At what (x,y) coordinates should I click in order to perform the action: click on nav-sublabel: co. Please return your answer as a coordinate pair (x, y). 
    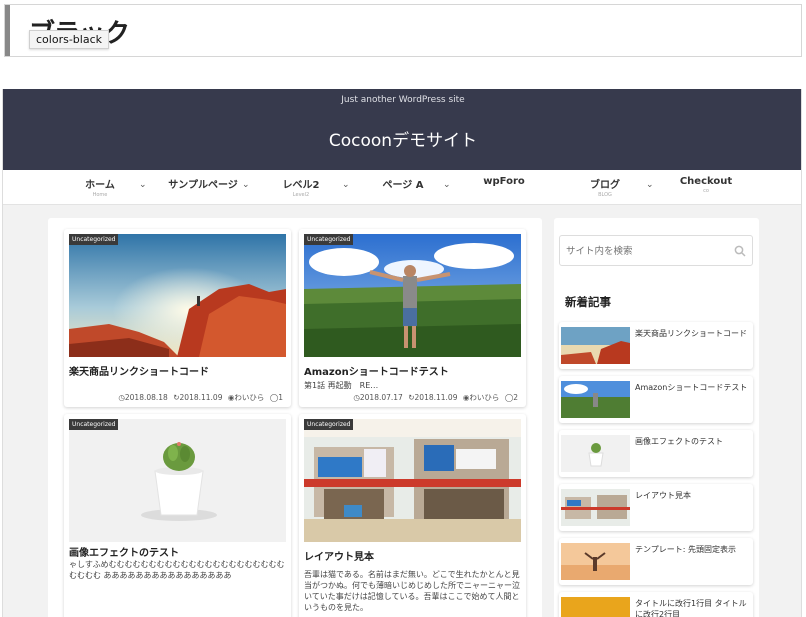
    Looking at the image, I should click on (706, 191).